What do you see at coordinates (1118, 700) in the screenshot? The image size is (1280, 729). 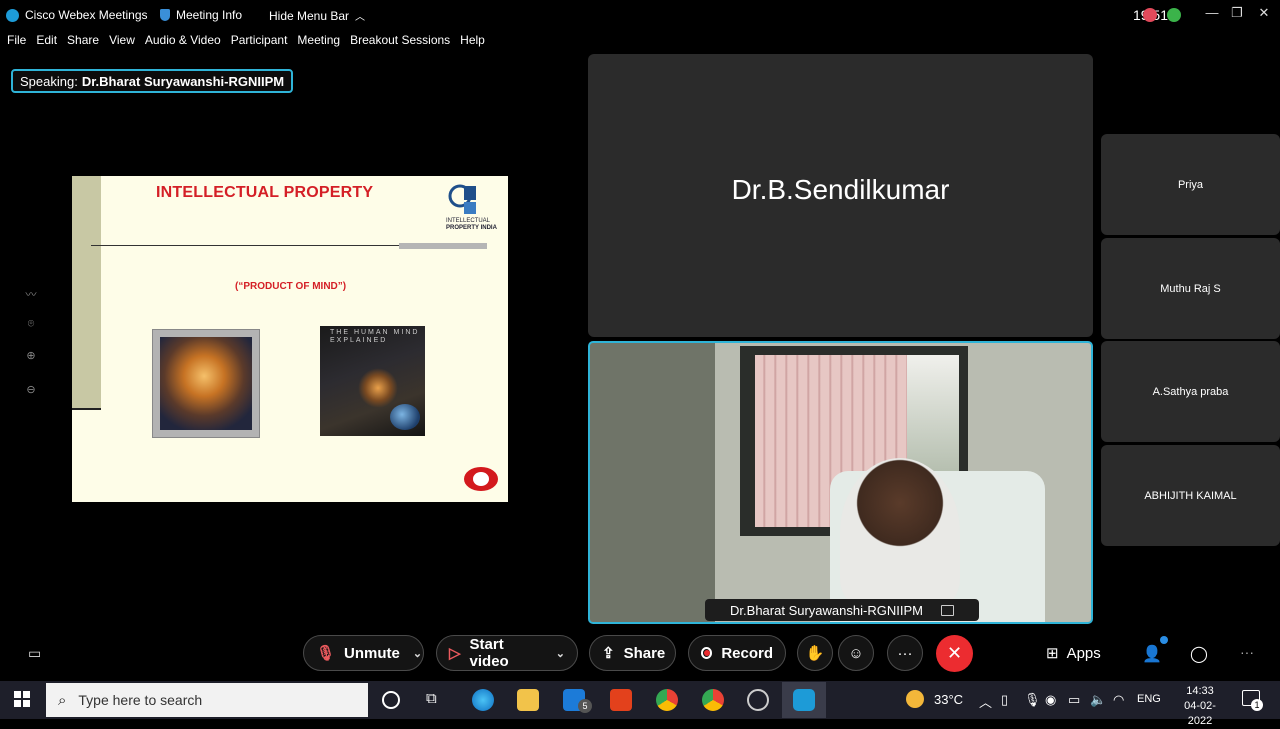 I see `wifi-icon: ◠` at bounding box center [1118, 700].